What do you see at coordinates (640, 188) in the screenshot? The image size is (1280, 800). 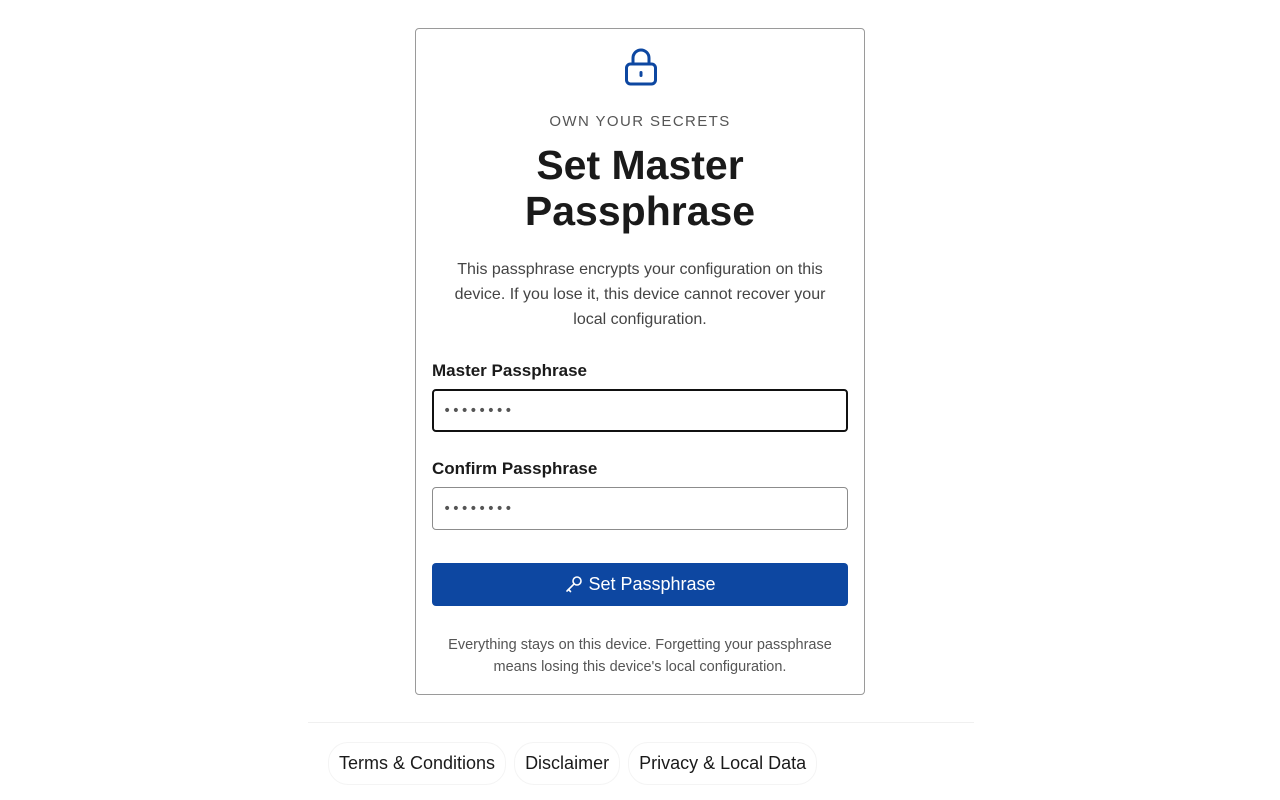 I see `page-title: Set Master Passphrase` at bounding box center [640, 188].